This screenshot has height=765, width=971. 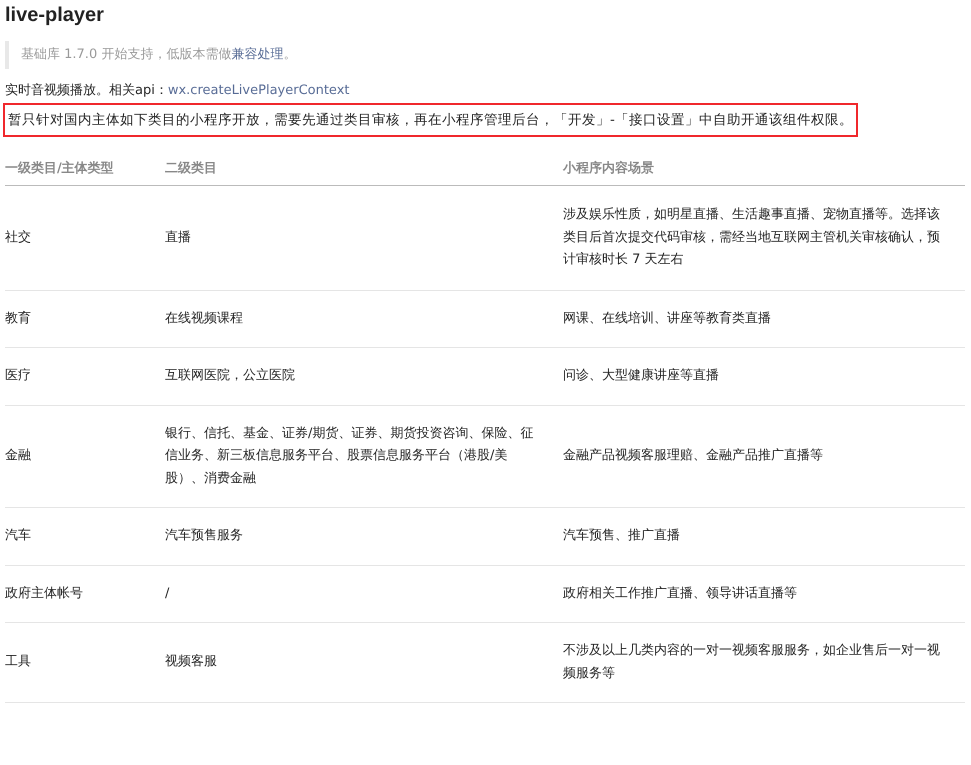 What do you see at coordinates (764, 662) in the screenshot?
I see `table-cell: 不涉及以上几类内容的一对一视频客服服务，如企业售后一对一视频服务等` at bounding box center [764, 662].